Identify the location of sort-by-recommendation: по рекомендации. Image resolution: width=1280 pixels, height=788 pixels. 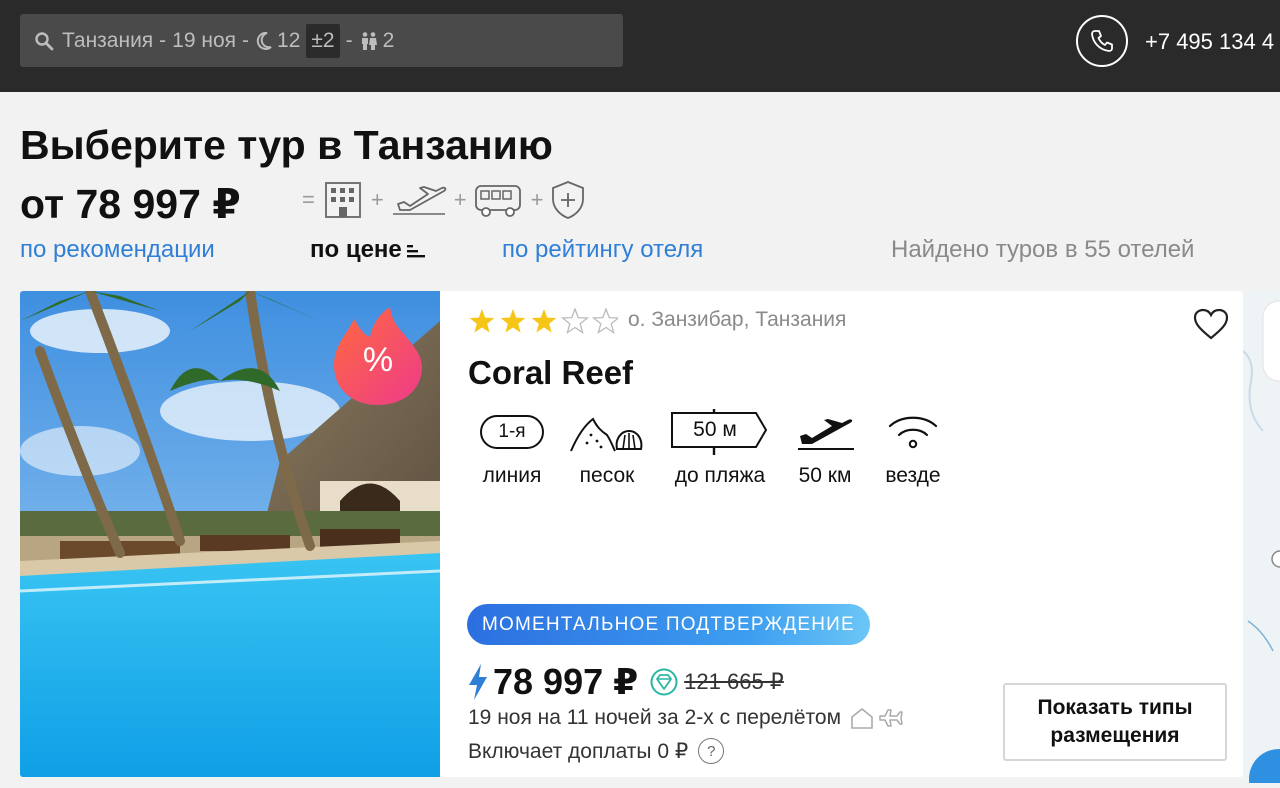
(117, 250).